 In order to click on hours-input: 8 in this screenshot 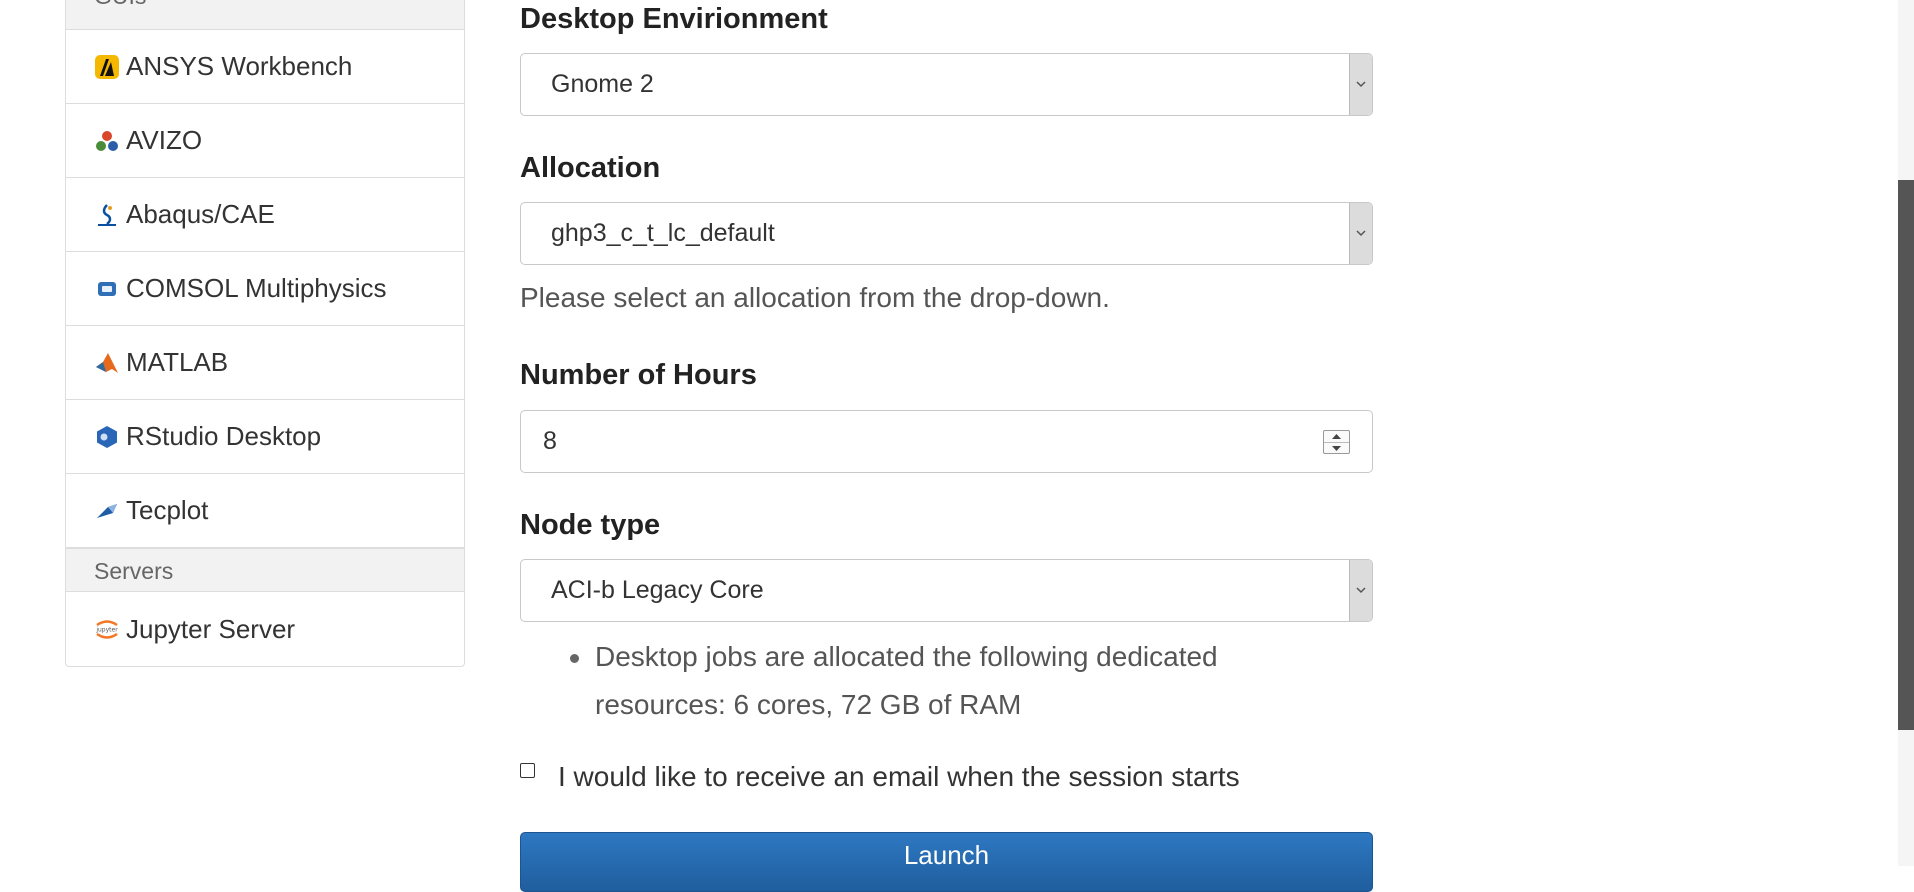, I will do `click(946, 441)`.